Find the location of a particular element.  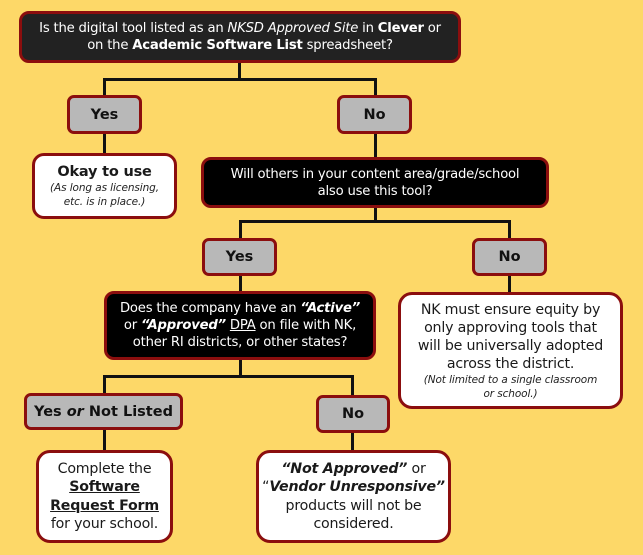

active-text: “Active” is located at coordinates (330, 308).